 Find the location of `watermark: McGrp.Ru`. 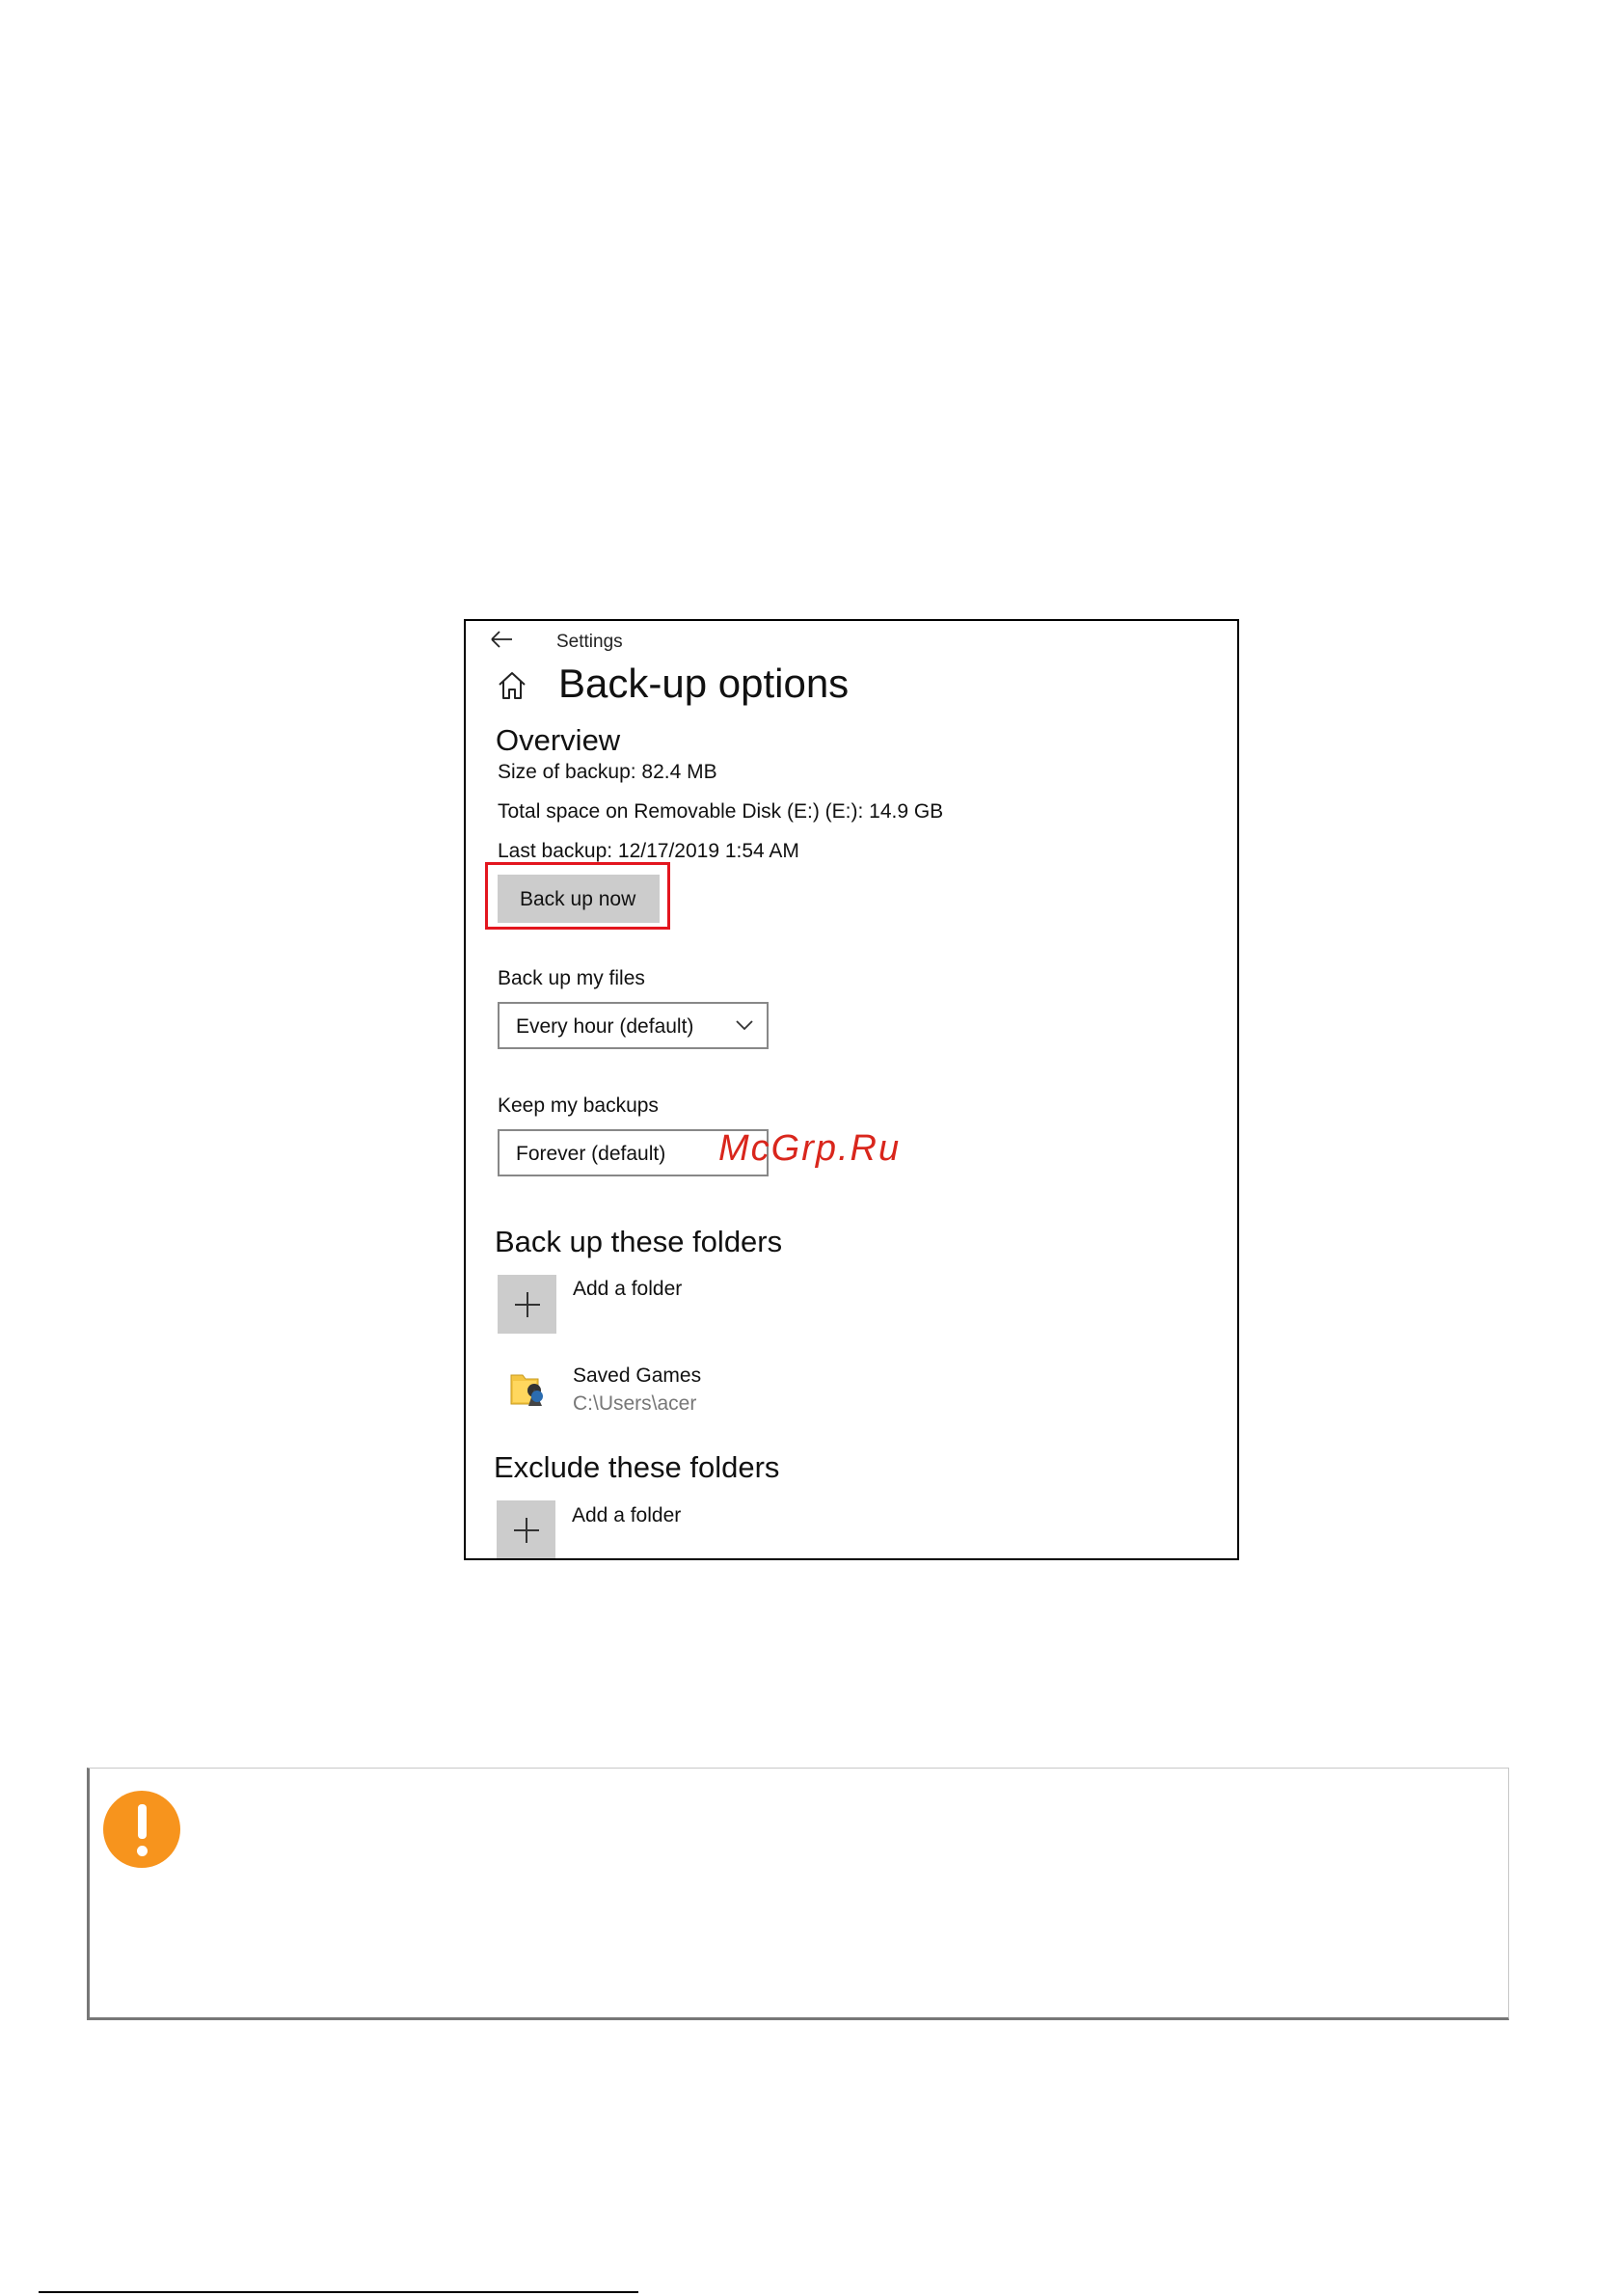

watermark: McGrp.Ru is located at coordinates (810, 1148).